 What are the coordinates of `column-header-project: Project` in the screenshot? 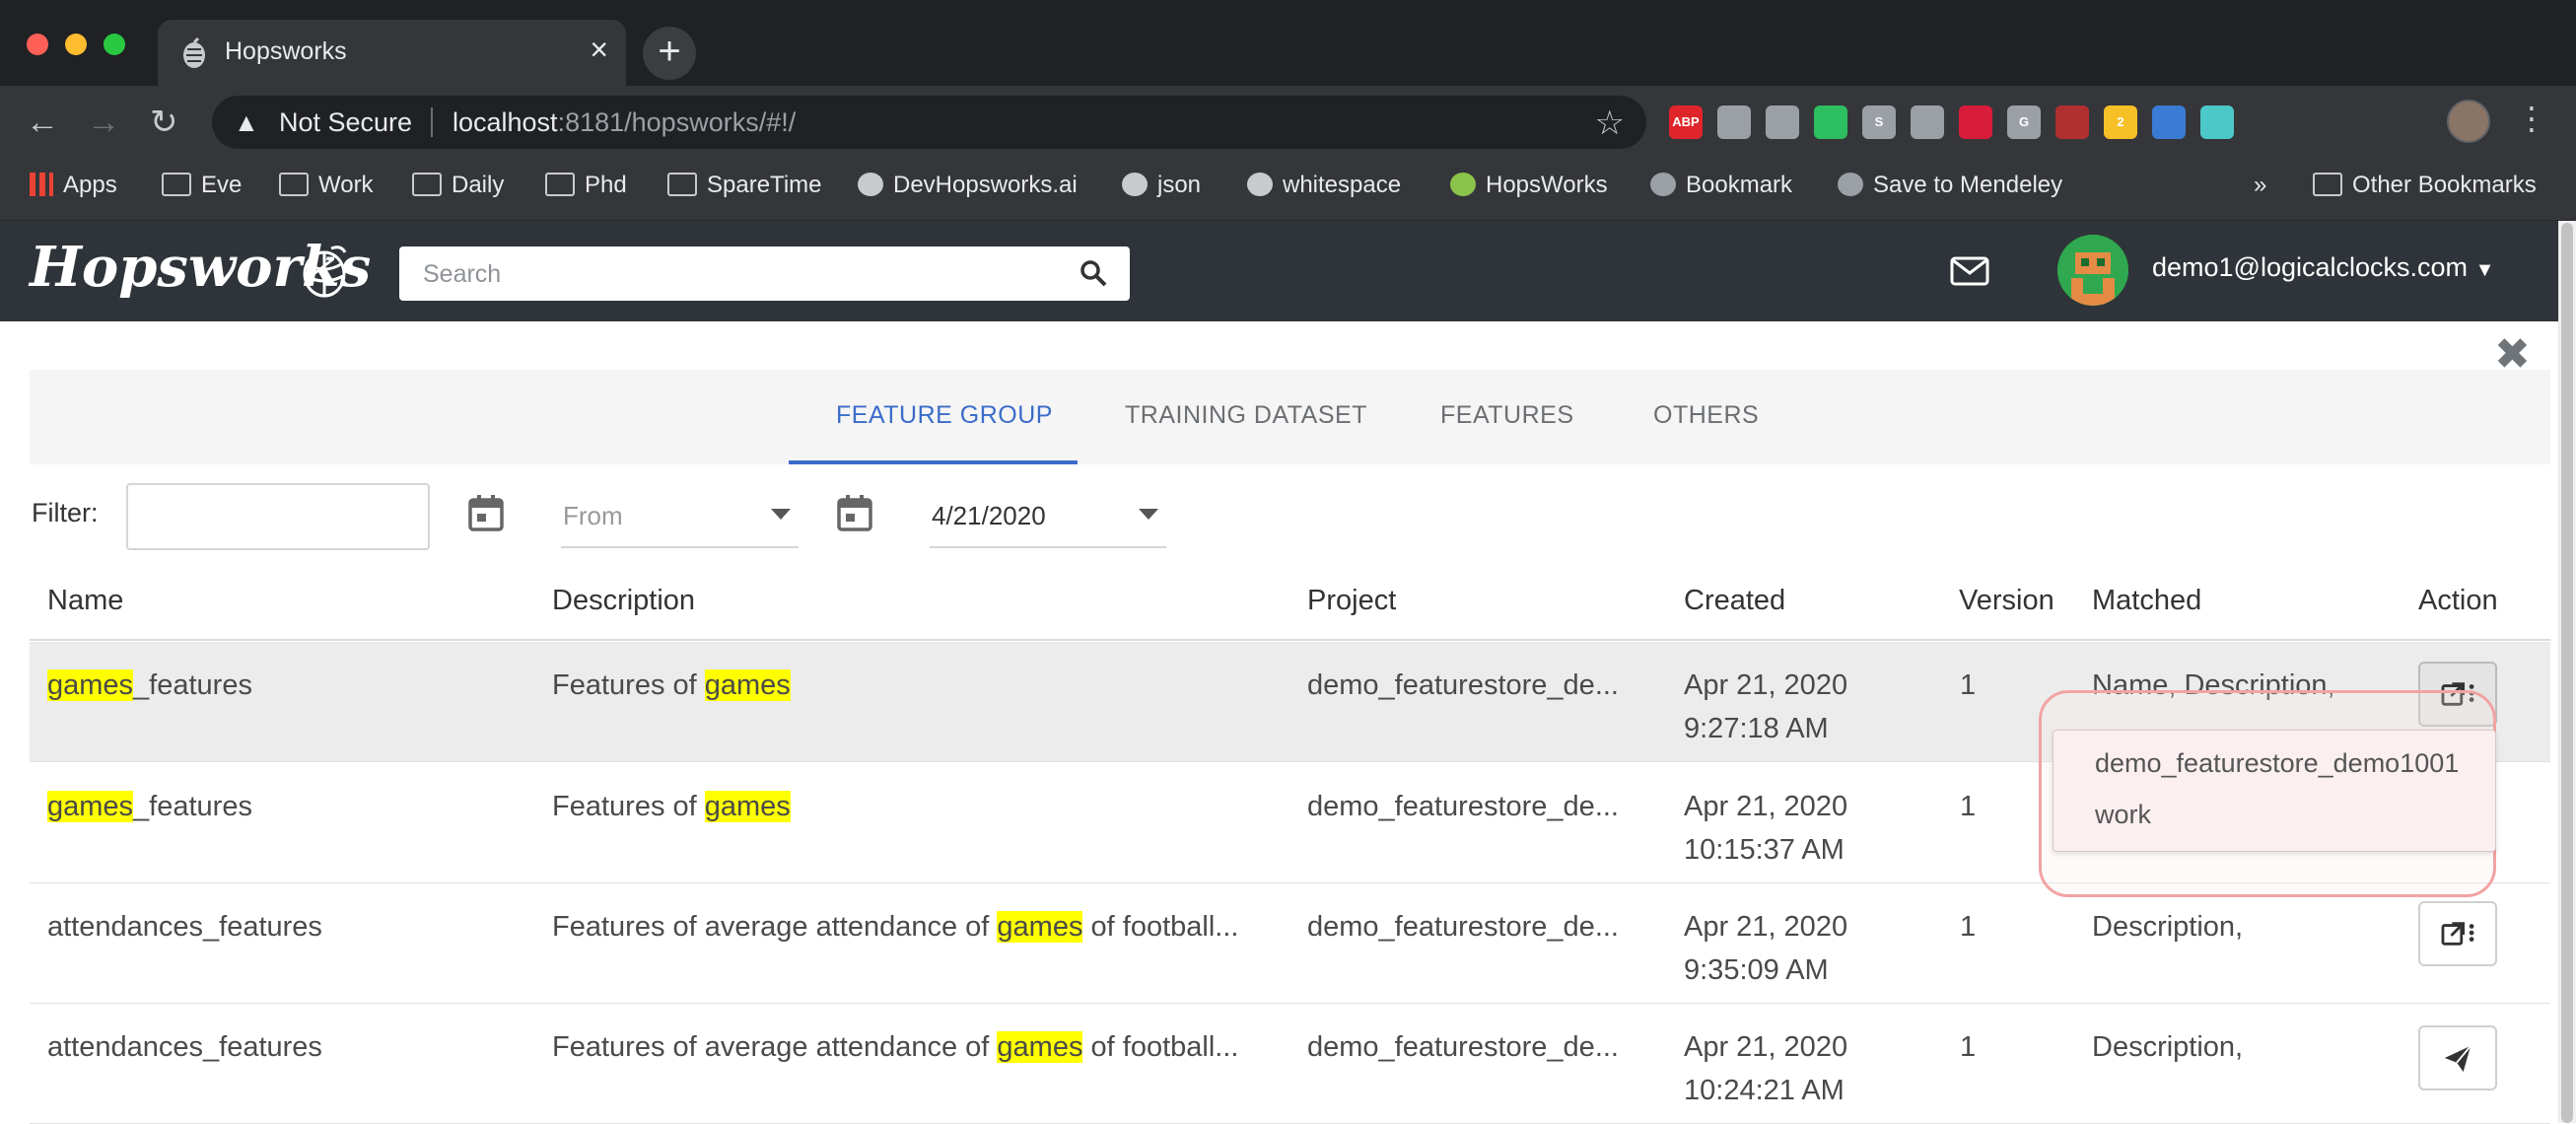 It's located at (1352, 600).